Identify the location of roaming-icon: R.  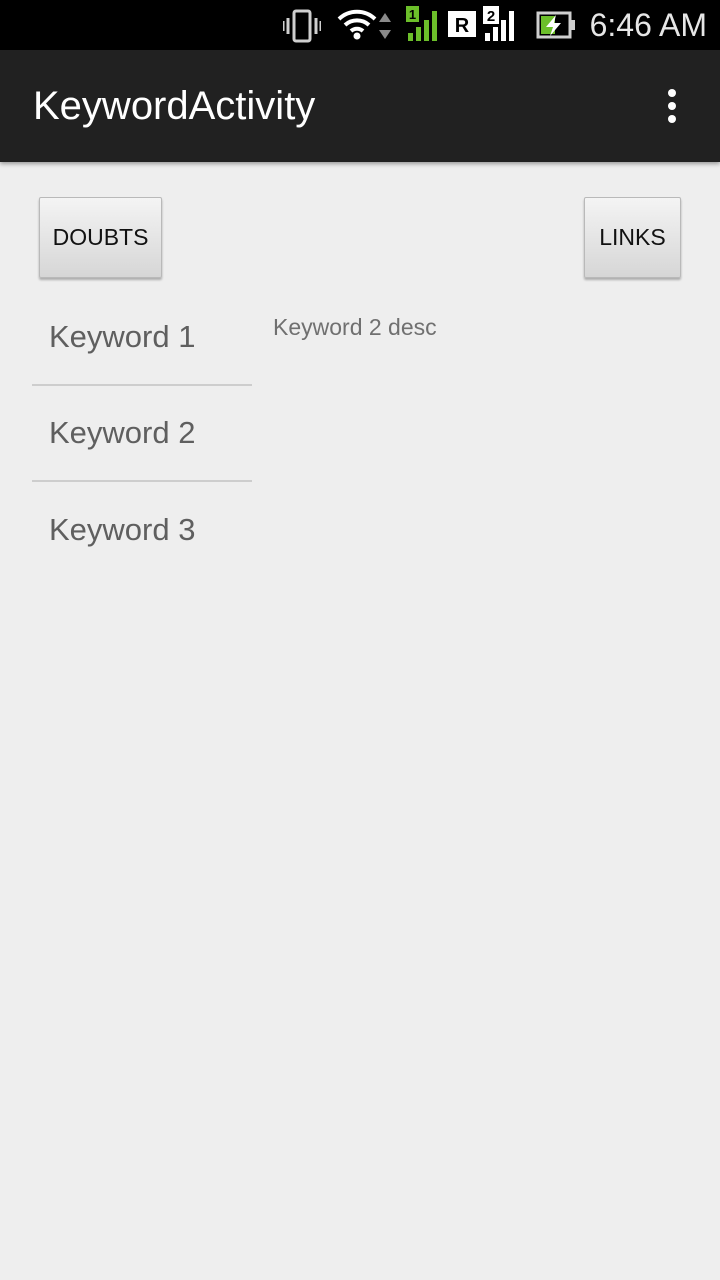
(462, 24).